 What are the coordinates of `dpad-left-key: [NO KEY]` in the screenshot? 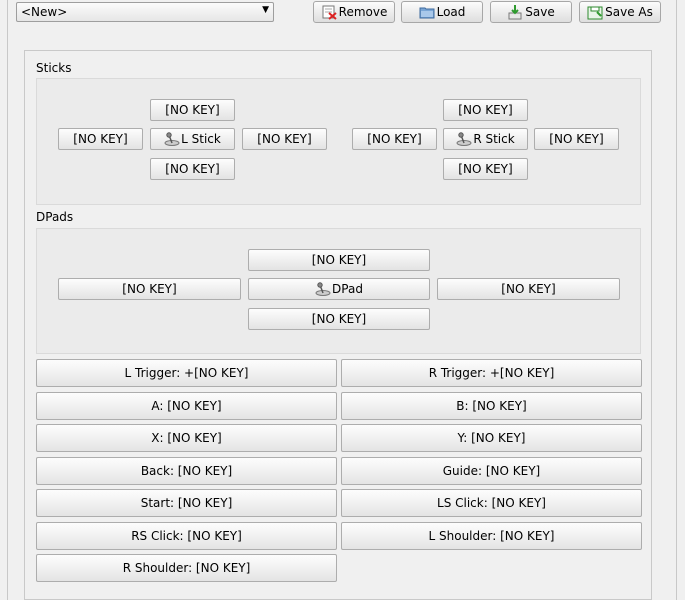 It's located at (149, 289).